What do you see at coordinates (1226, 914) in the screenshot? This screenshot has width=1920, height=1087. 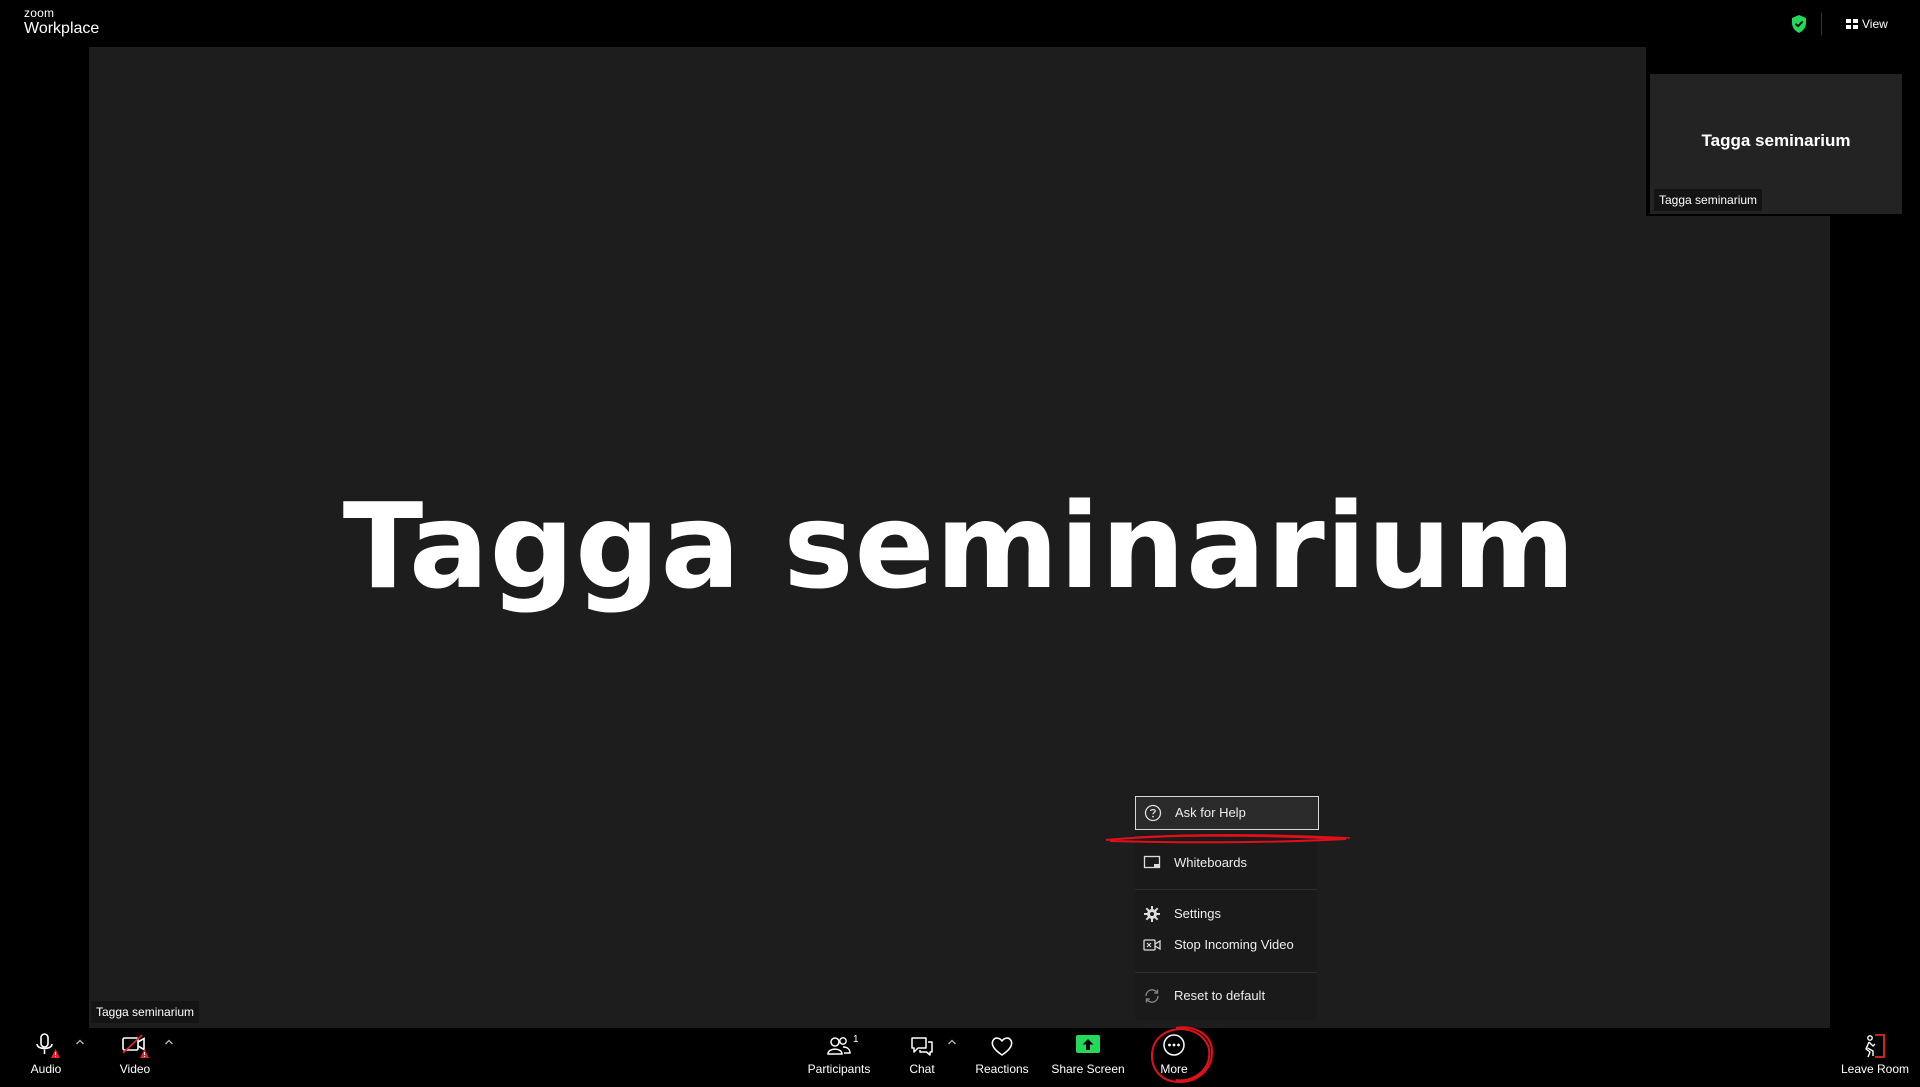 I see `menu-item-settings: Settings` at bounding box center [1226, 914].